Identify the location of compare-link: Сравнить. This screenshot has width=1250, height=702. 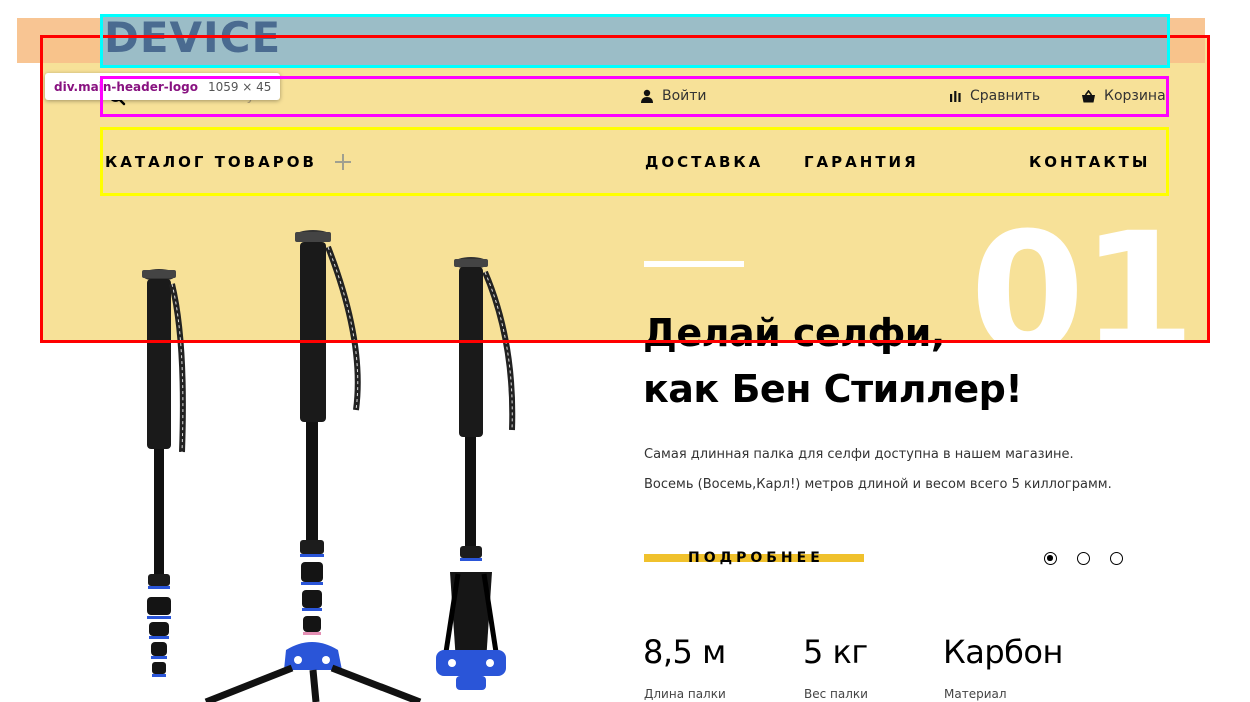
(994, 96).